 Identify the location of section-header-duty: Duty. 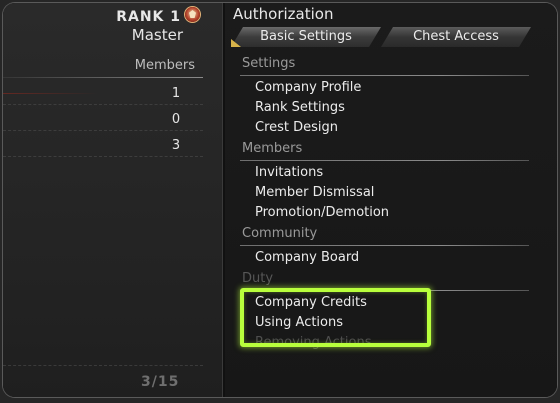
(258, 278).